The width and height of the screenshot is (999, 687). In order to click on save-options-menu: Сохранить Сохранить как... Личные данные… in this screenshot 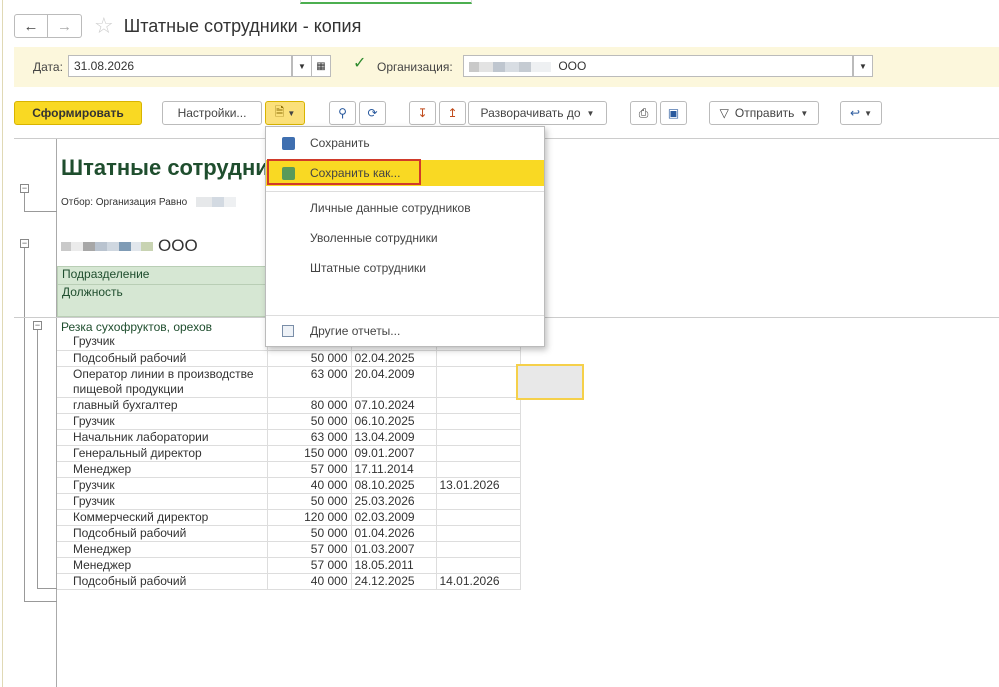, I will do `click(405, 236)`.